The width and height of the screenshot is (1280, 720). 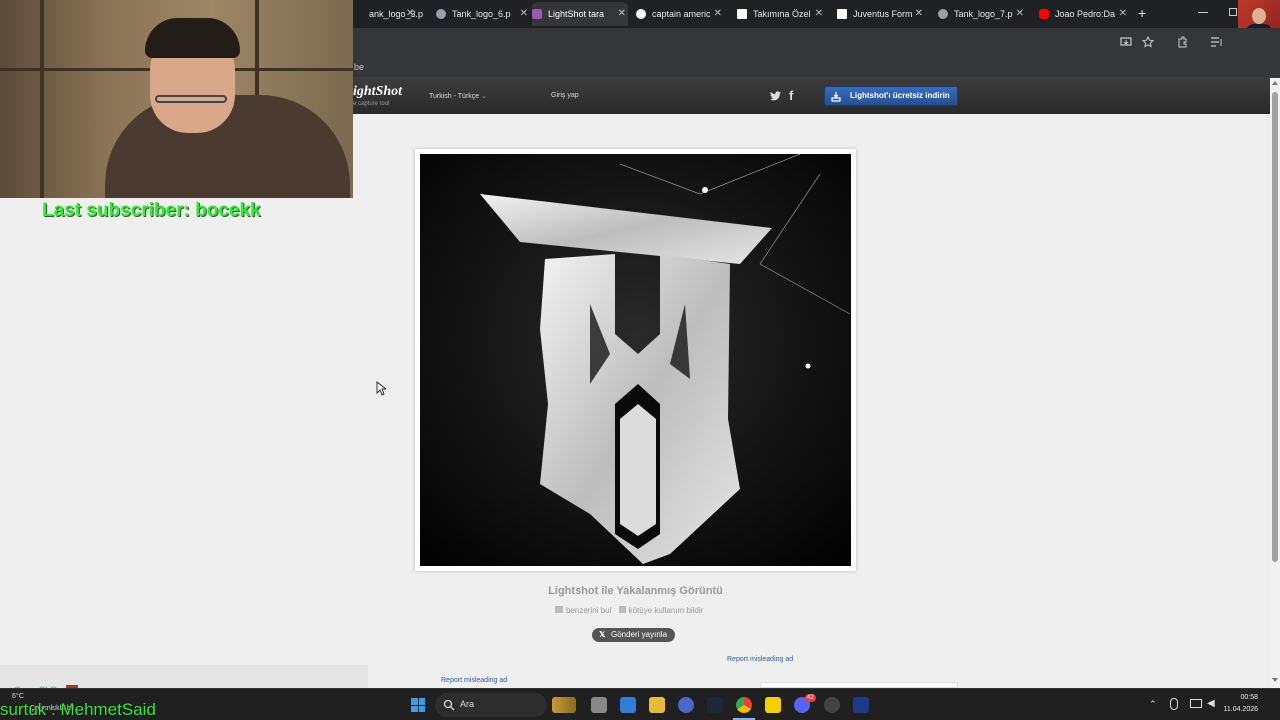 What do you see at coordinates (418, 705) in the screenshot?
I see `windows-start-icon` at bounding box center [418, 705].